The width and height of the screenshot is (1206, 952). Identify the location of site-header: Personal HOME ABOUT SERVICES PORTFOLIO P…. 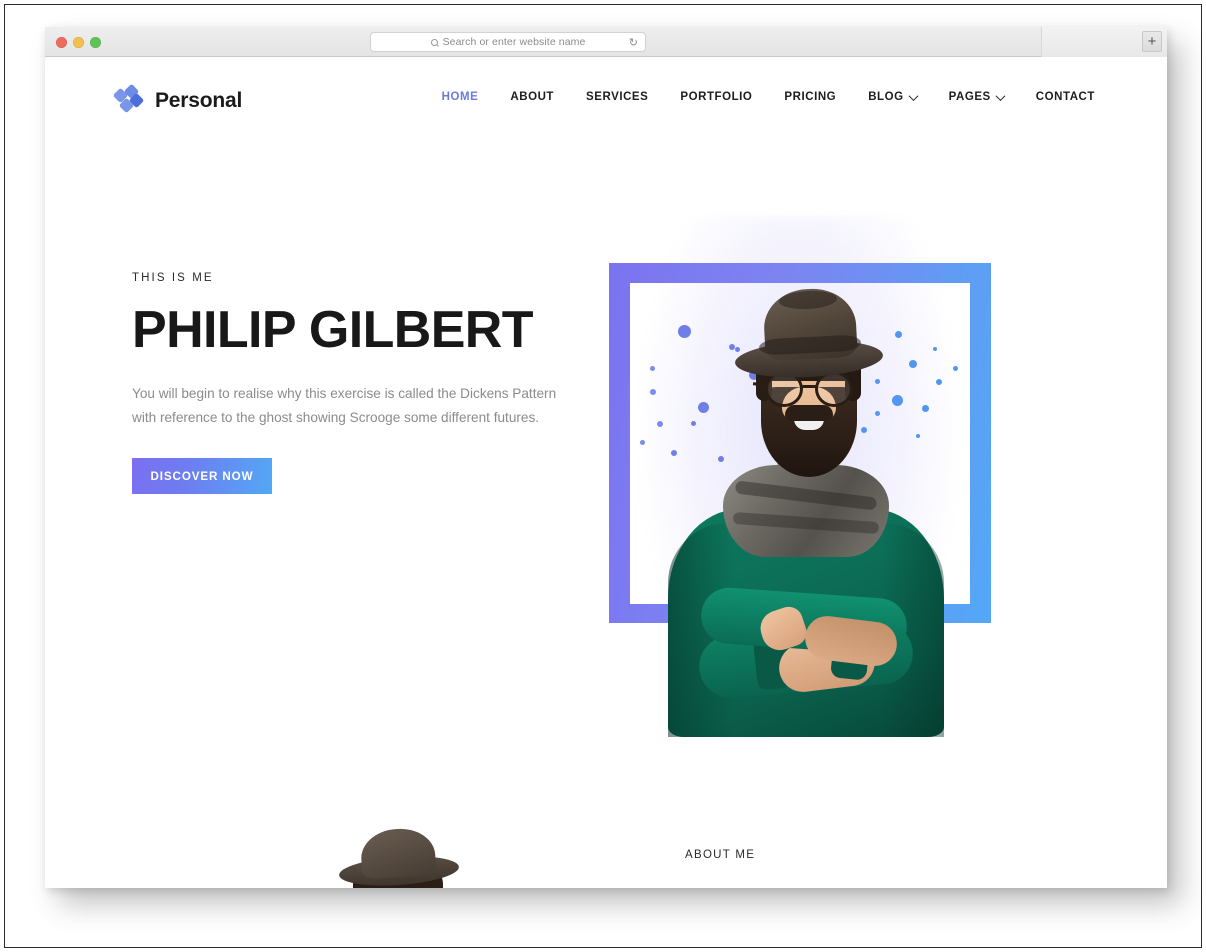
(606, 101).